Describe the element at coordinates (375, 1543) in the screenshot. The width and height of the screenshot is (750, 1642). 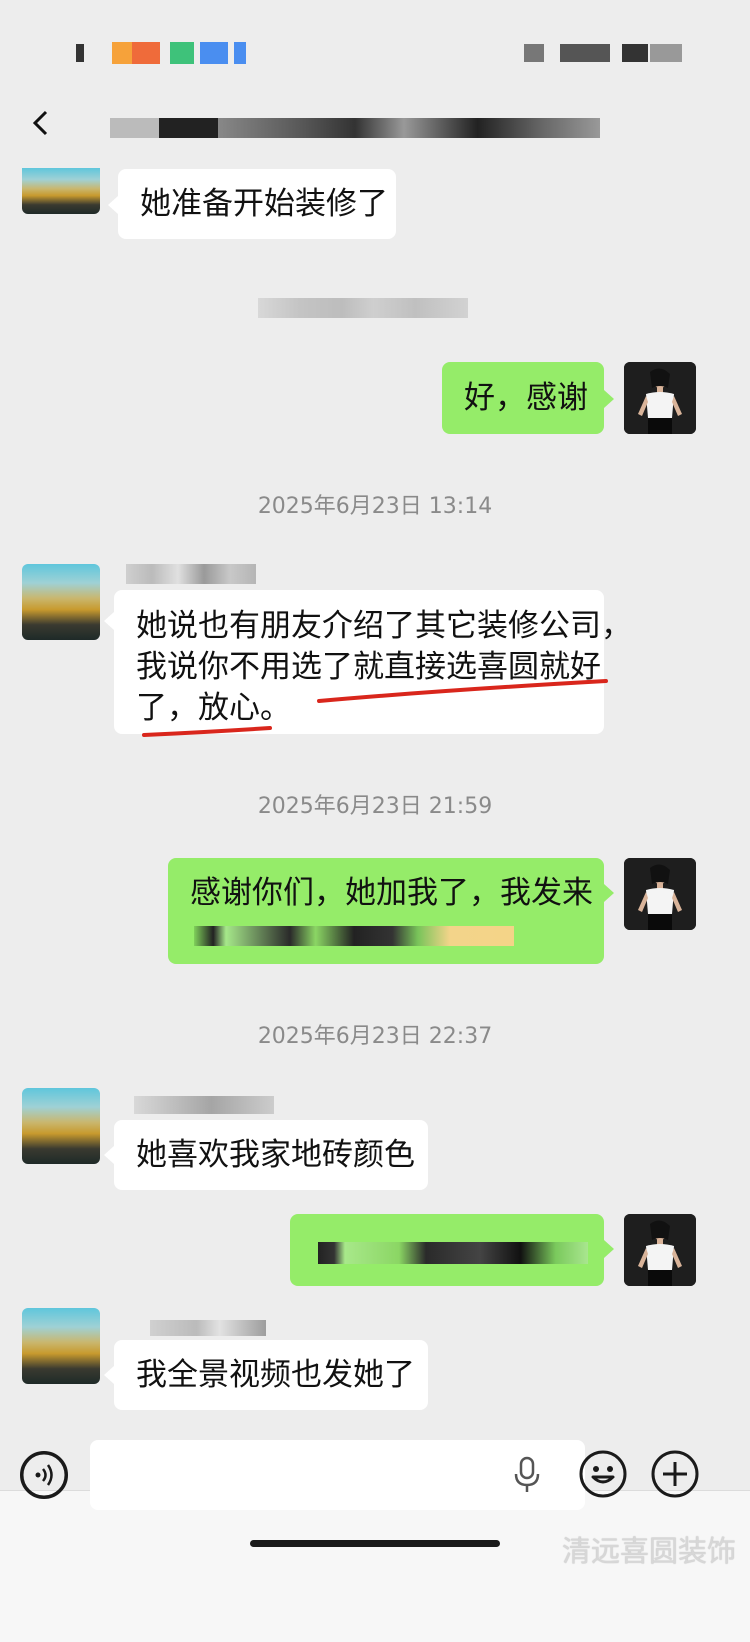
I see `home-indicator` at that location.